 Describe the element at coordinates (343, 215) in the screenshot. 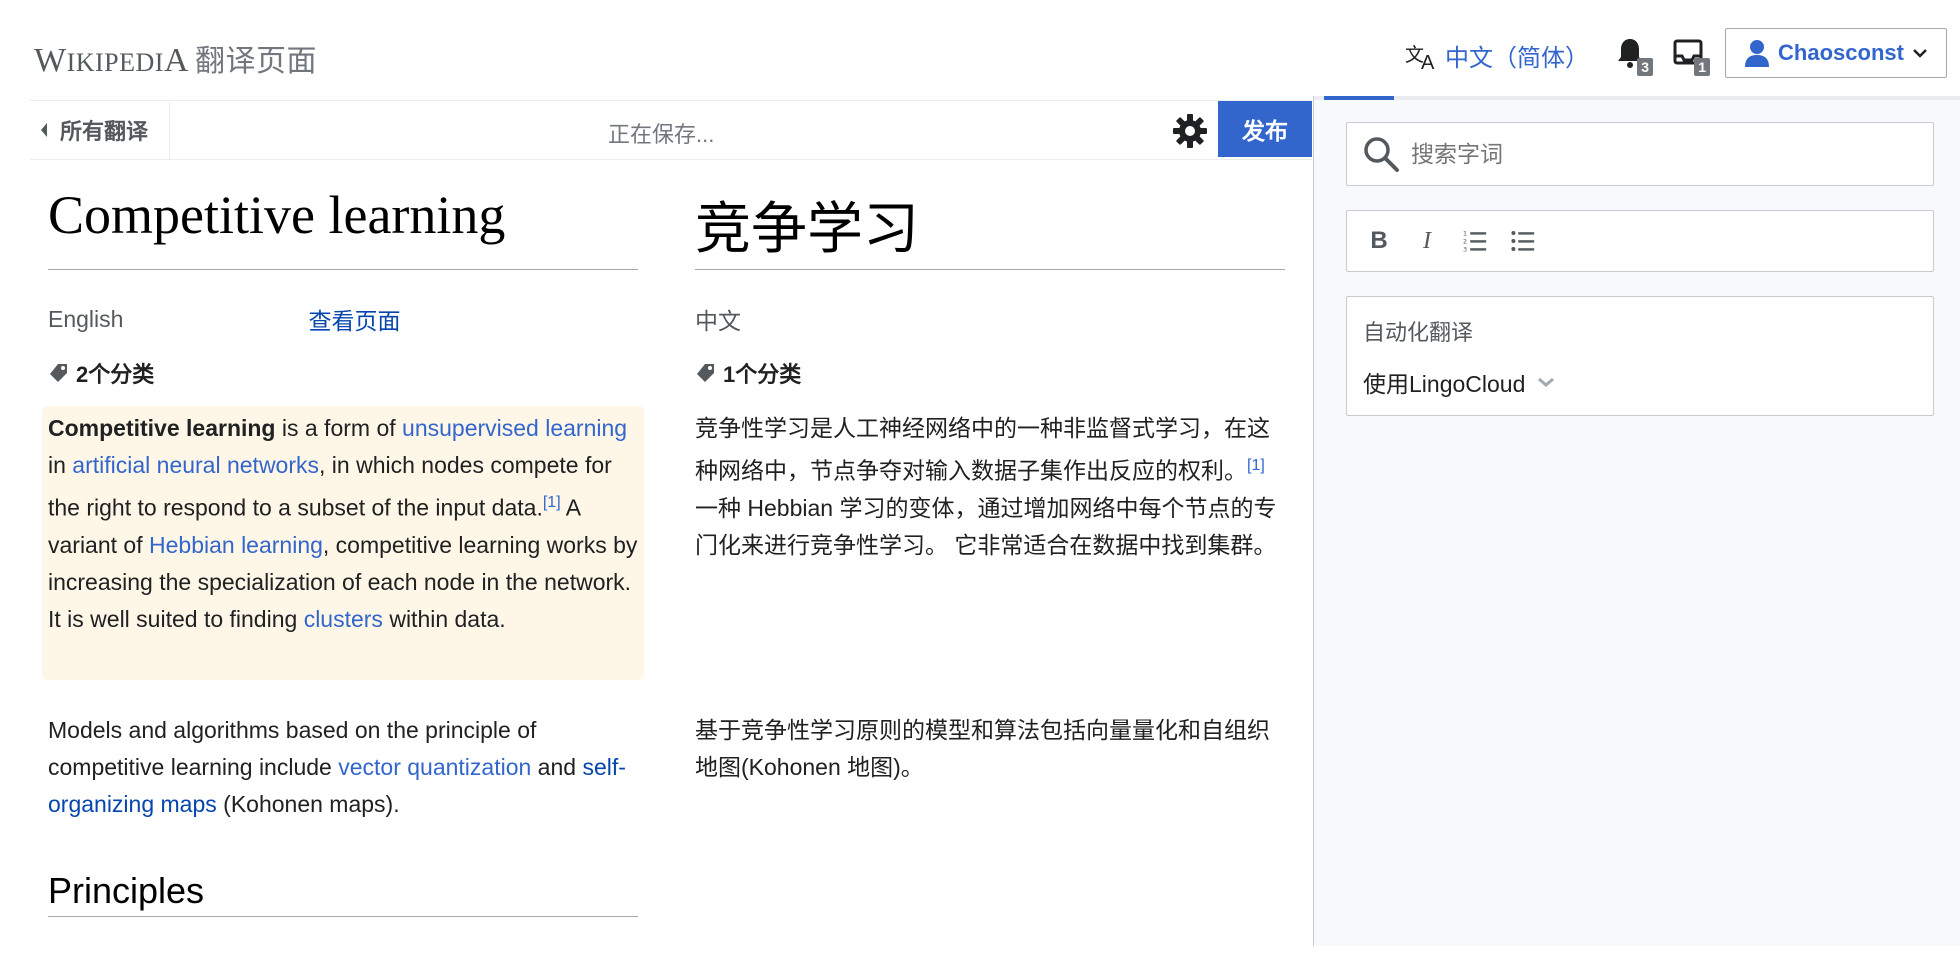

I see `source-title: Competitive learning` at that location.